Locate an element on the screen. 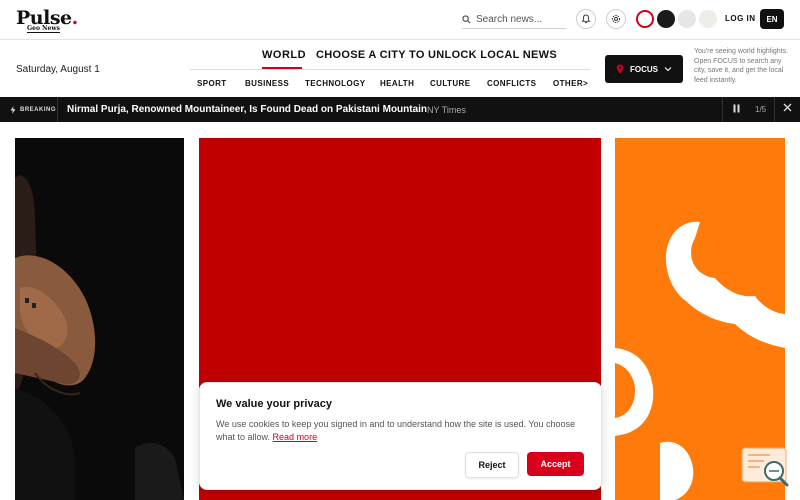 The image size is (800, 500). map-pin-icon is located at coordinates (620, 69).